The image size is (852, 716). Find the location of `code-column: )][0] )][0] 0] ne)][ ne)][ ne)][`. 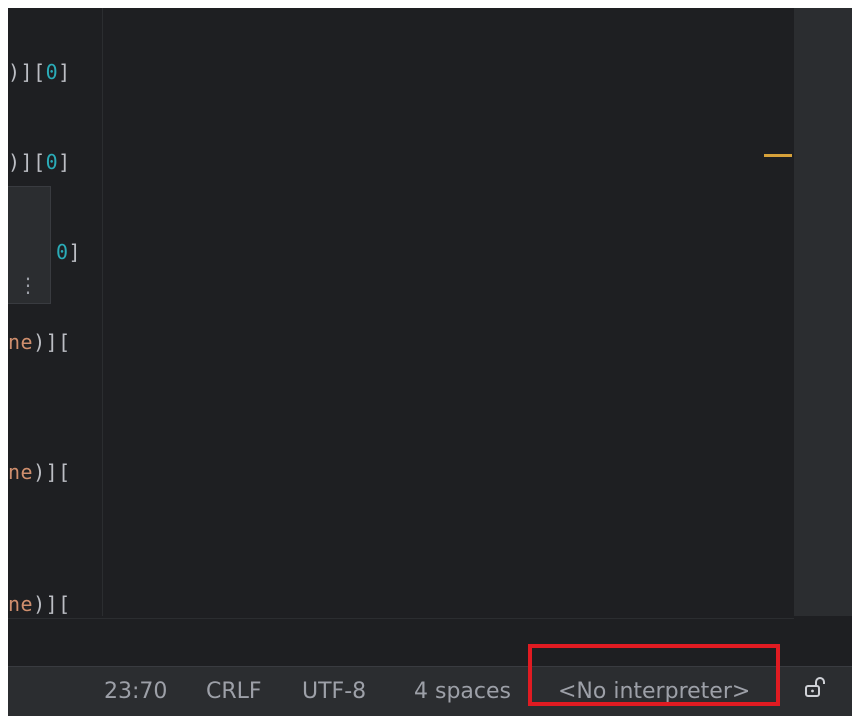

code-column: )][0] )][0] 0] ne)][ ne)][ ne)][ is located at coordinates (55, 312).